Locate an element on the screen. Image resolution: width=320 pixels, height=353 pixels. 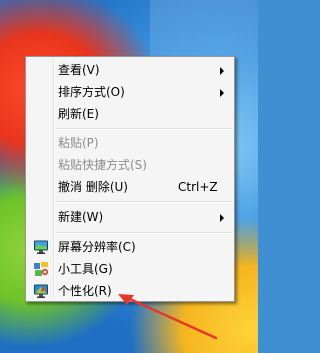
menu-item-sort-by: 排序方式(O) is located at coordinates (130, 92).